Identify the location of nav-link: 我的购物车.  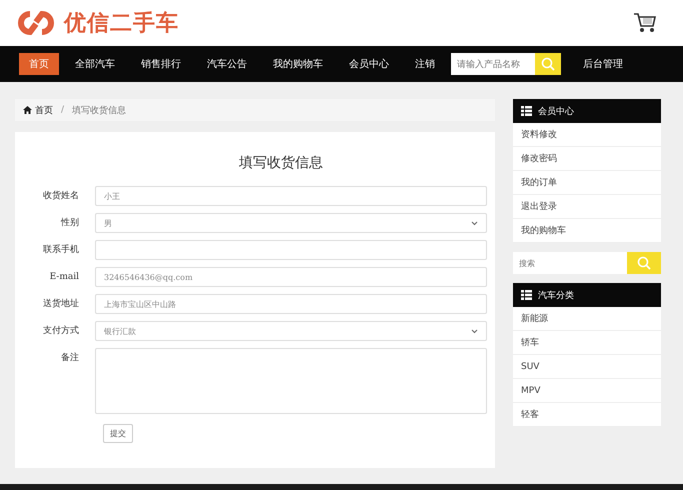
(298, 64).